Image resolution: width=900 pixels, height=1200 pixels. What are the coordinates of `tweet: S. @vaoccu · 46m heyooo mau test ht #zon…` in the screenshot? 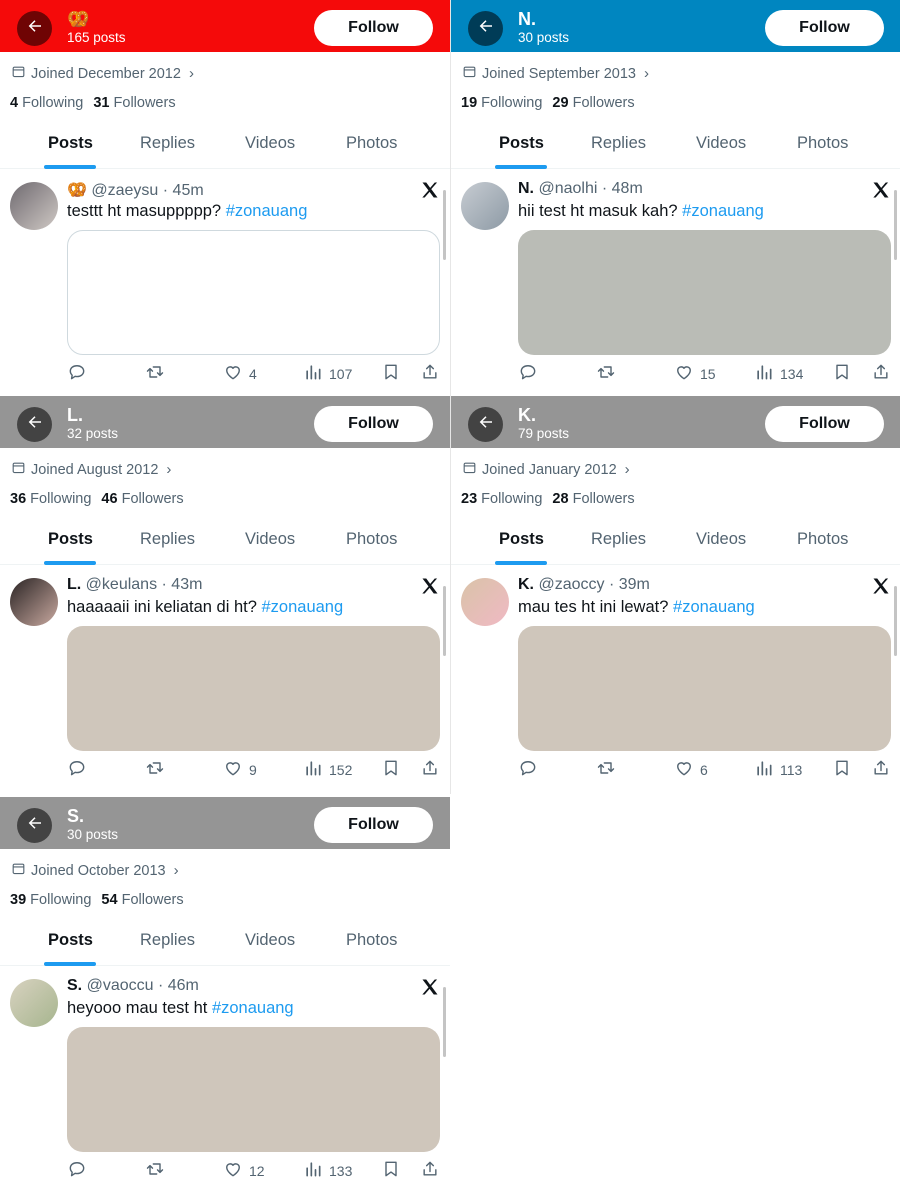 It's located at (225, 1081).